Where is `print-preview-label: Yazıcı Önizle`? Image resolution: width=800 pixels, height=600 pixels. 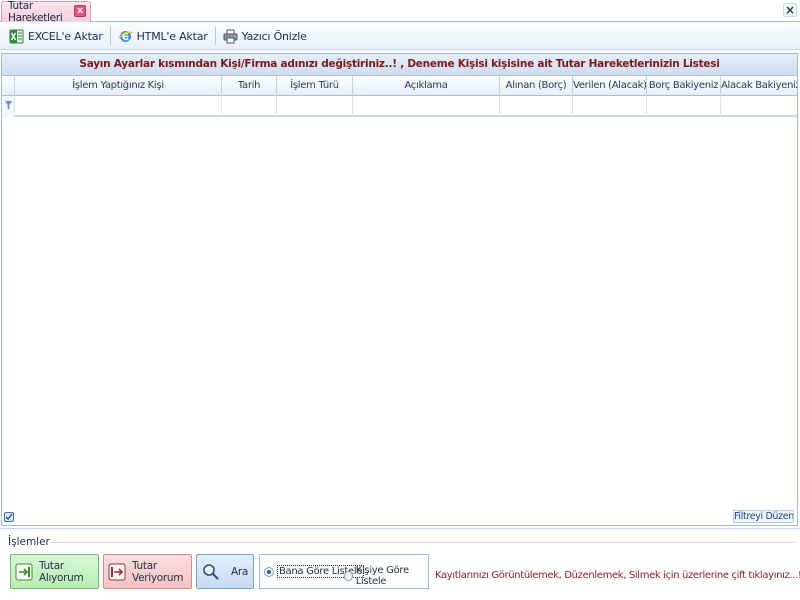 print-preview-label: Yazıcı Önizle is located at coordinates (274, 36).